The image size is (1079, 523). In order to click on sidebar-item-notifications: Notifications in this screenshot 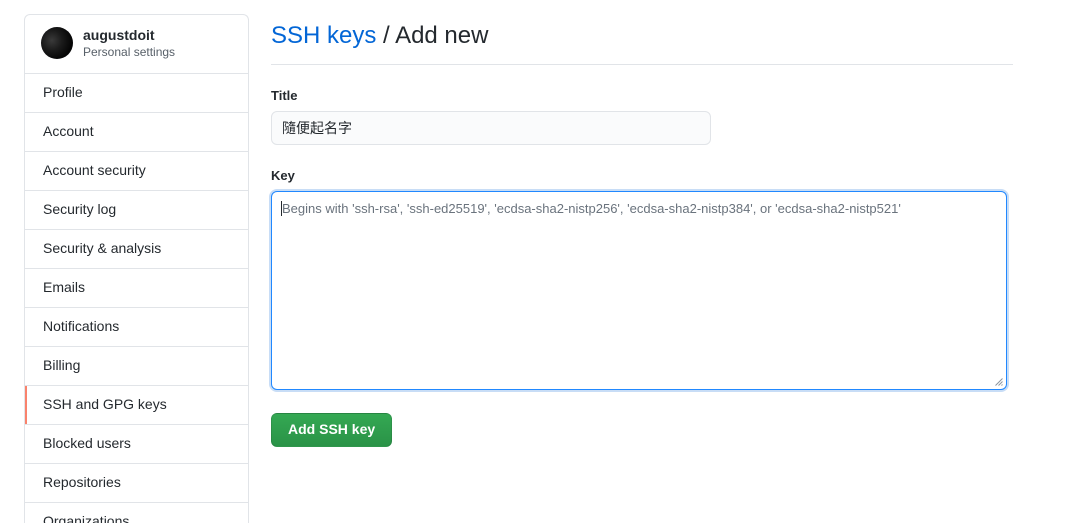, I will do `click(136, 327)`.